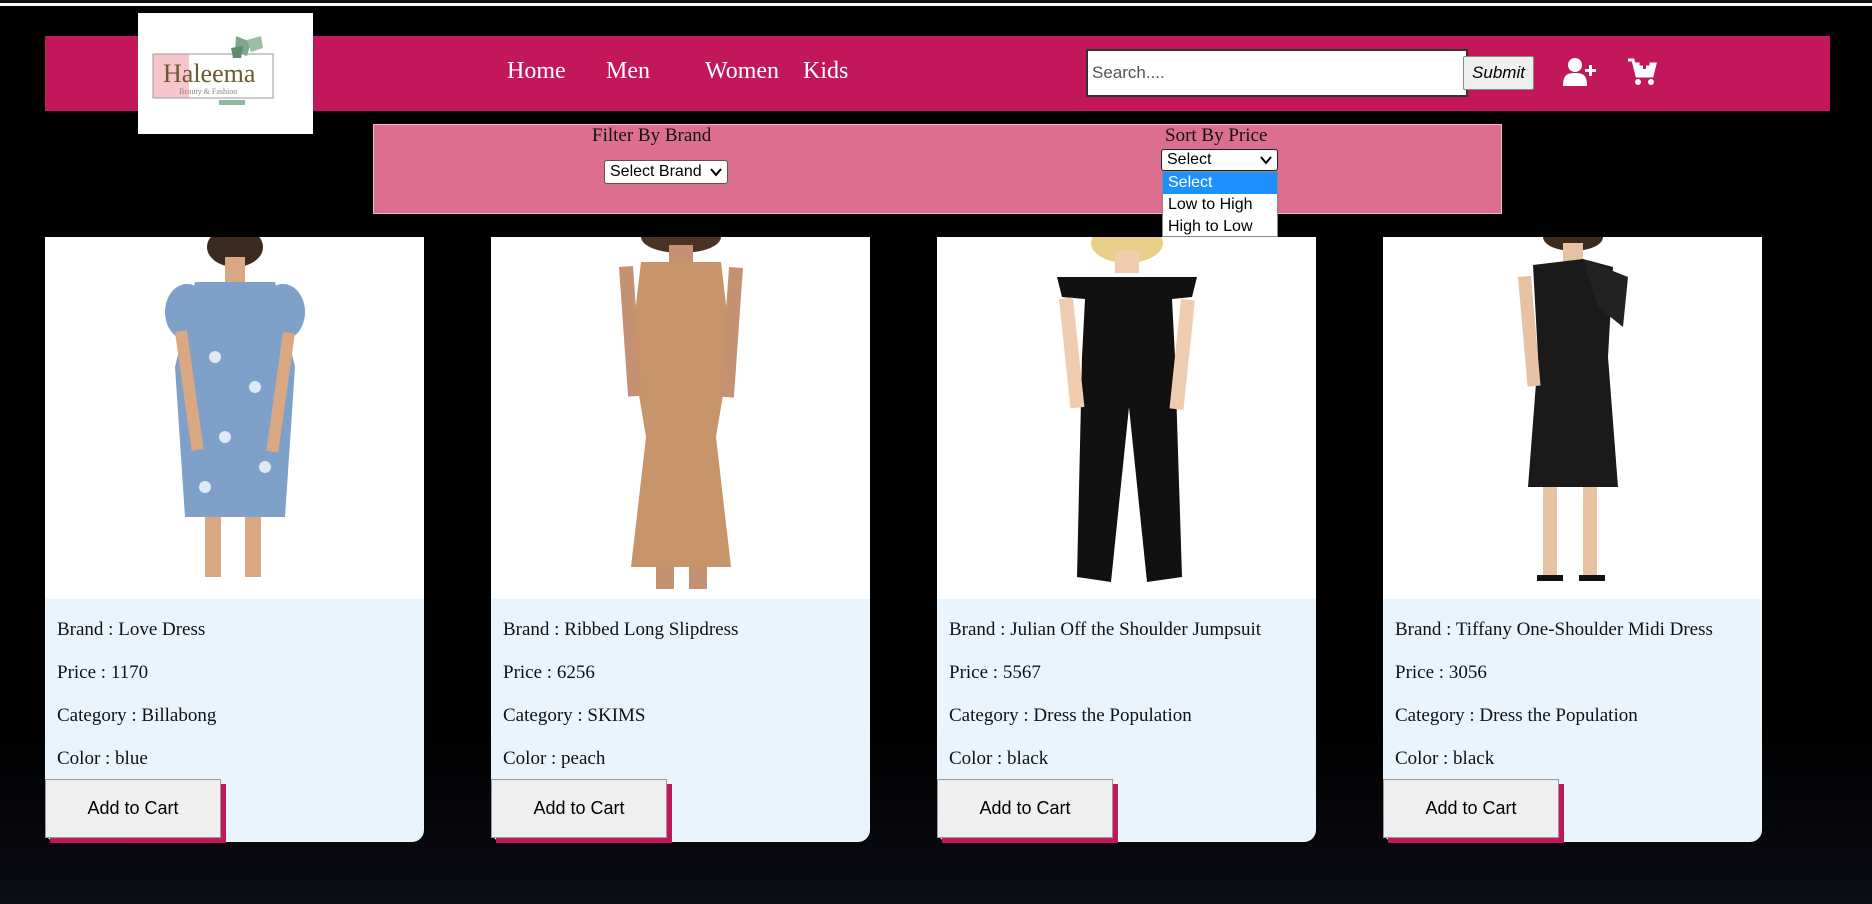 Image resolution: width=1872 pixels, height=904 pixels. Describe the element at coordinates (103, 672) in the screenshot. I see `product-price: Price : 1170` at that location.